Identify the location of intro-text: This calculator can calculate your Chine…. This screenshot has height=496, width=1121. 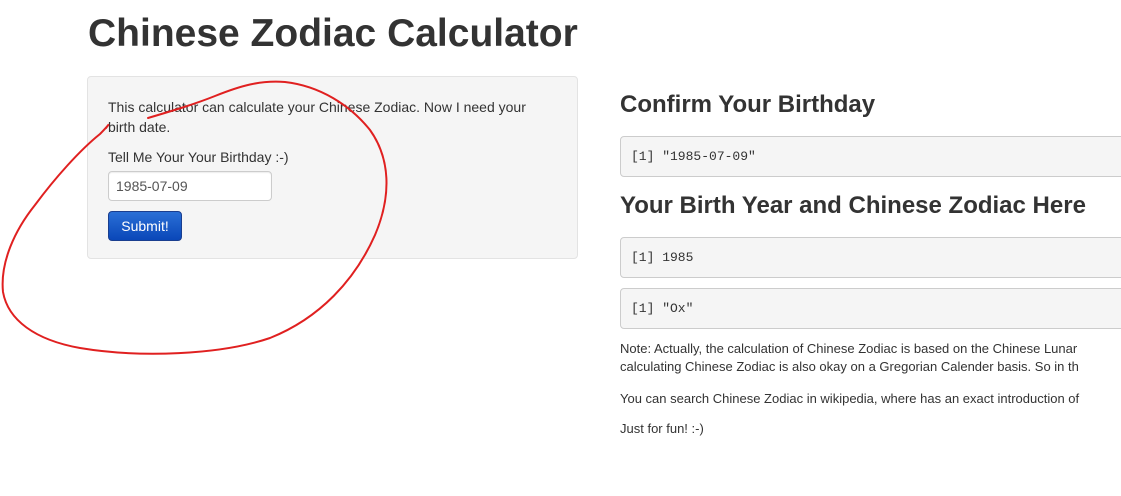
(328, 117).